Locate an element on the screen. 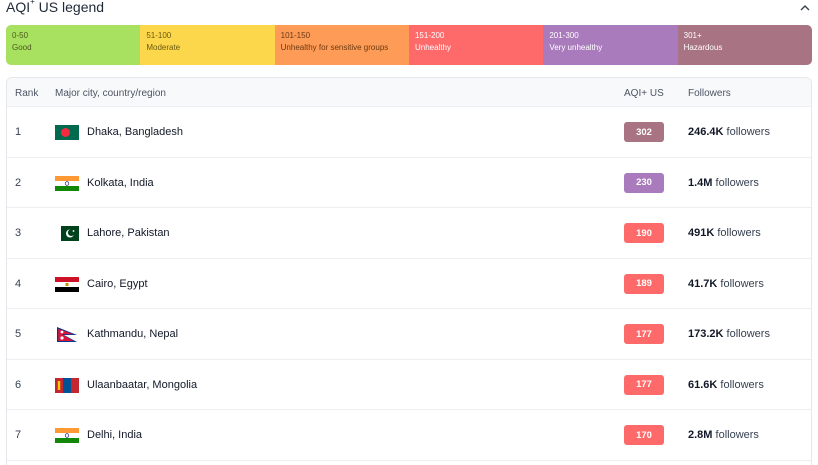 This screenshot has height=465, width=818. legend-range: 301+ is located at coordinates (692, 35).